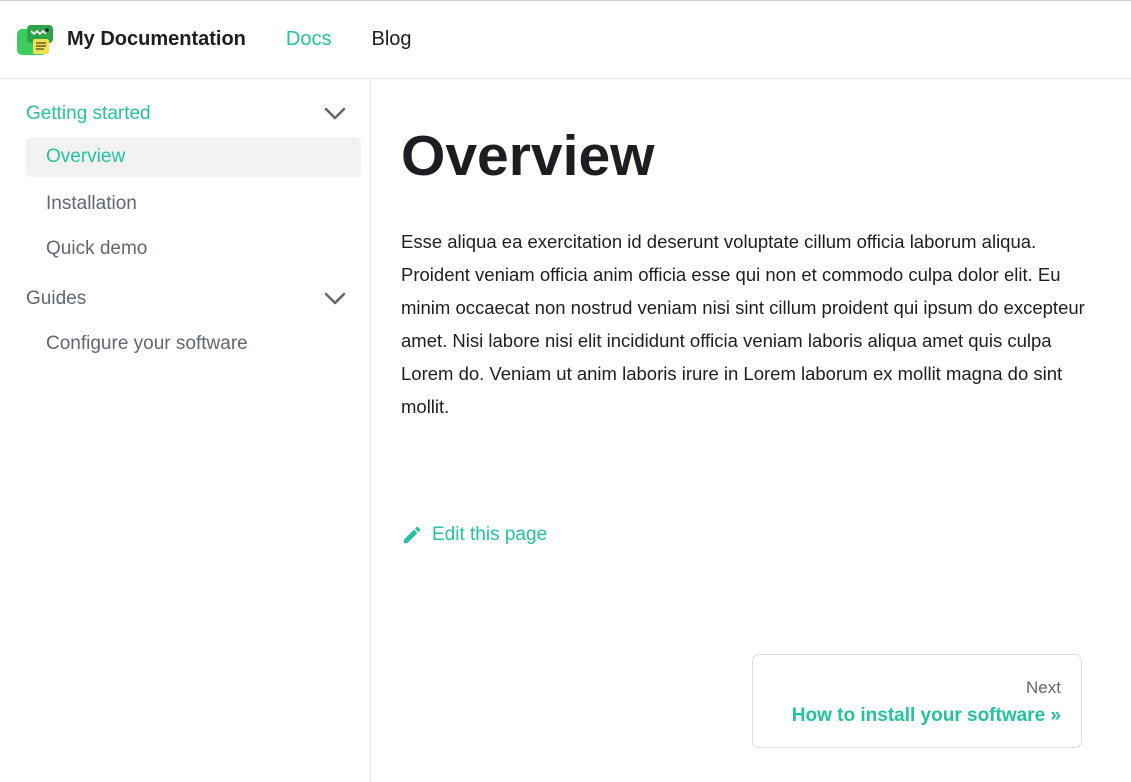  What do you see at coordinates (193, 249) in the screenshot?
I see `sidebar-item-quick-demo: Quick demo` at bounding box center [193, 249].